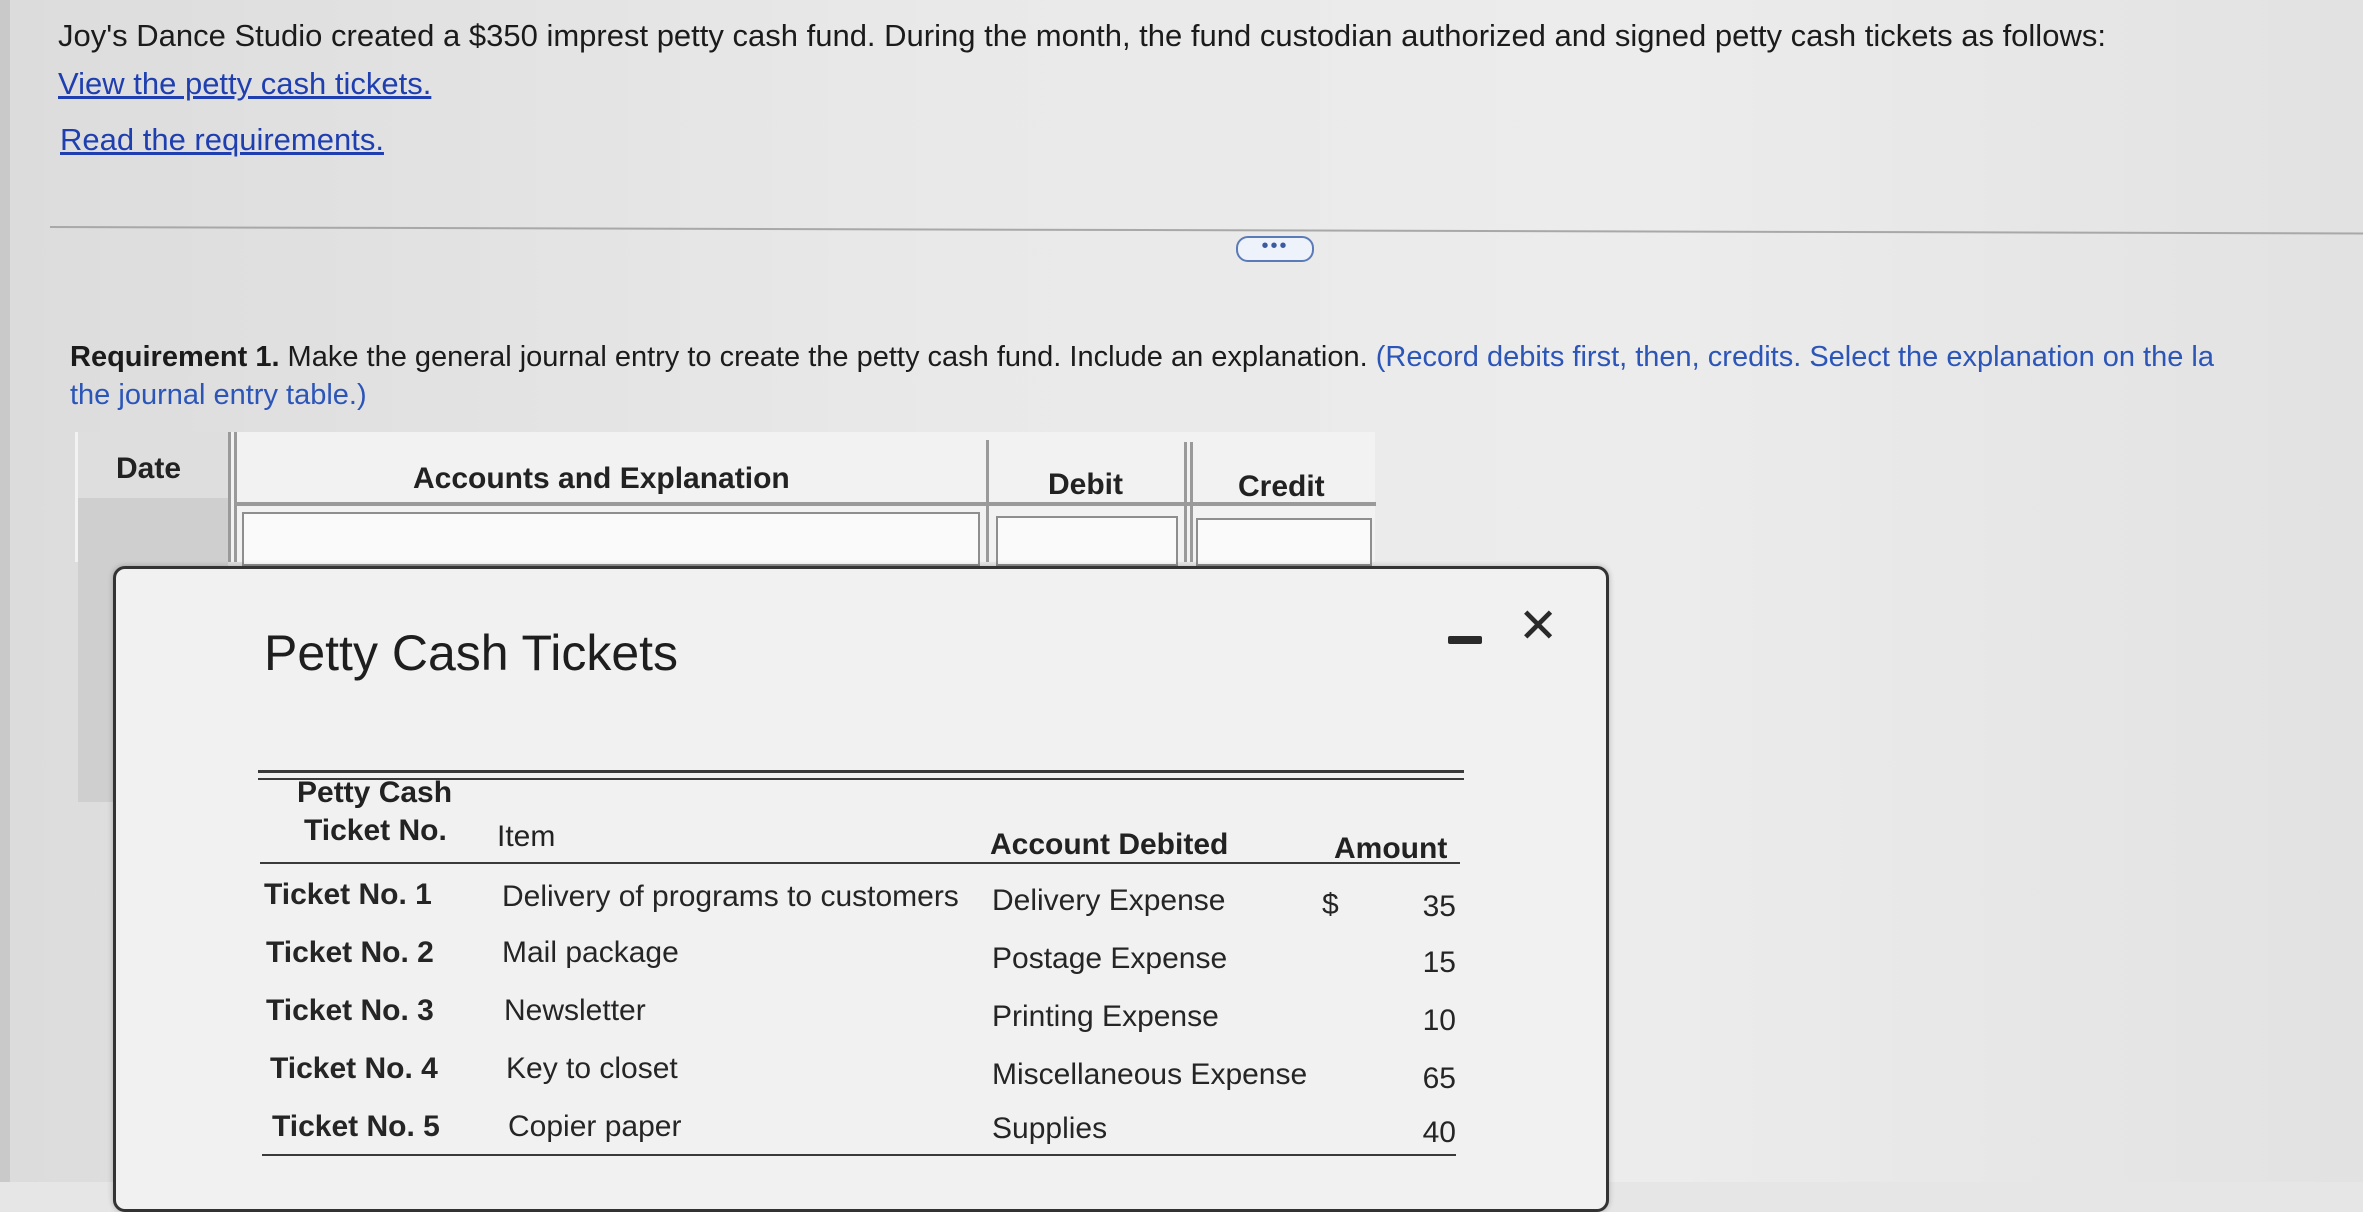 The image size is (2363, 1212). What do you see at coordinates (354, 1068) in the screenshot?
I see `ticket-number: Ticket No. 4` at bounding box center [354, 1068].